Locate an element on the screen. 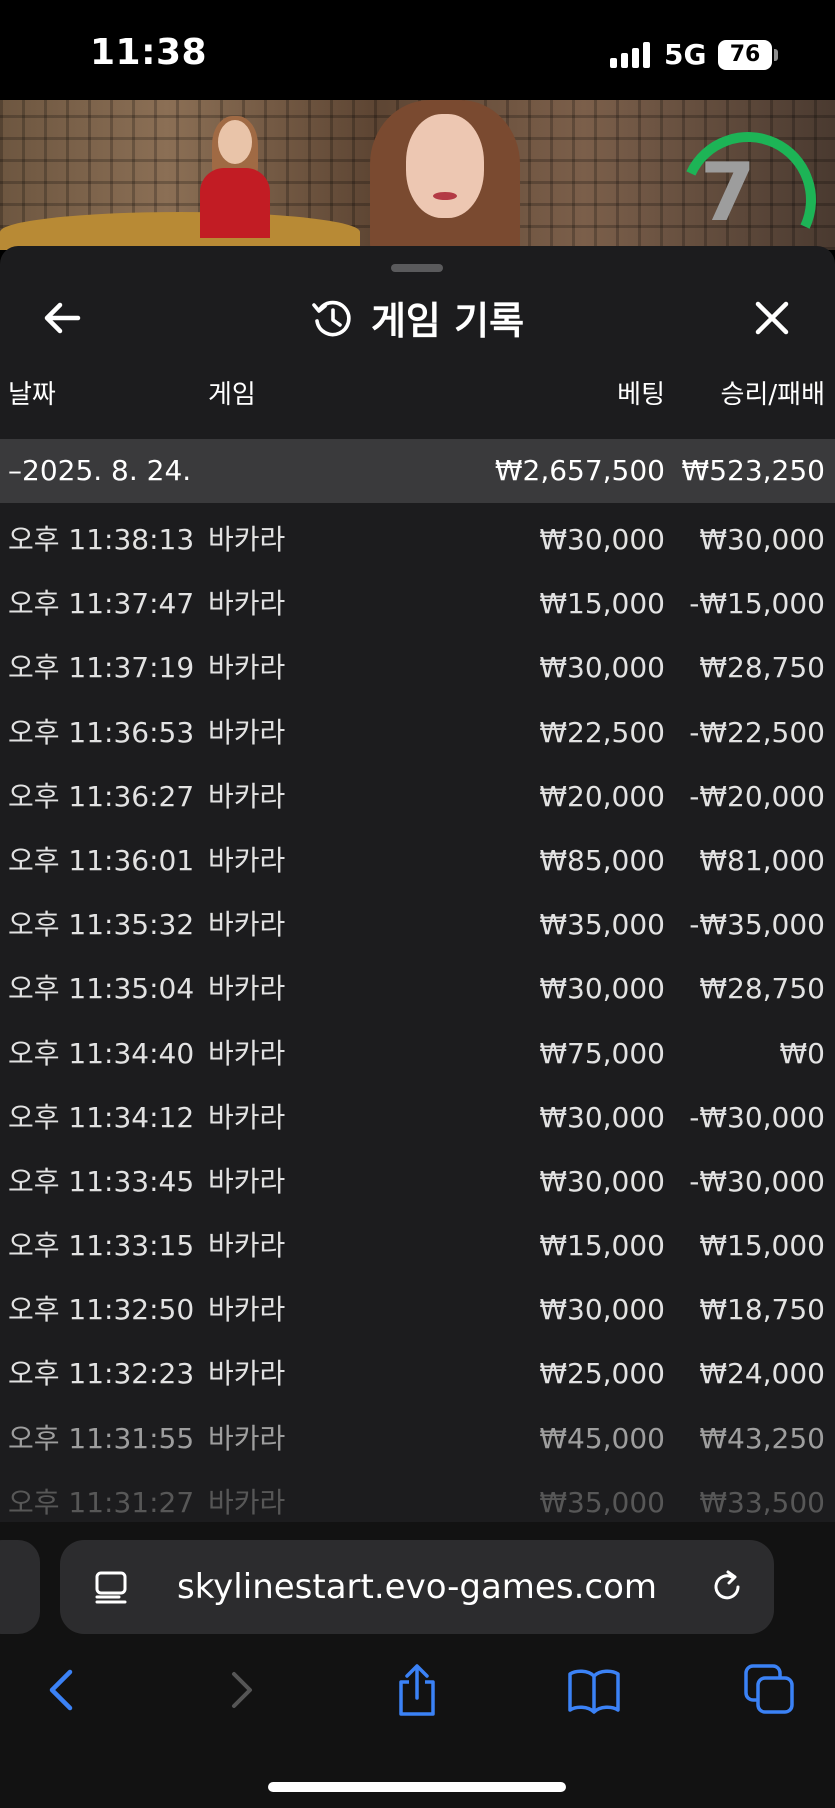 The image size is (835, 1808). row-time: 오후 11:33:15 is located at coordinates (101, 1246).